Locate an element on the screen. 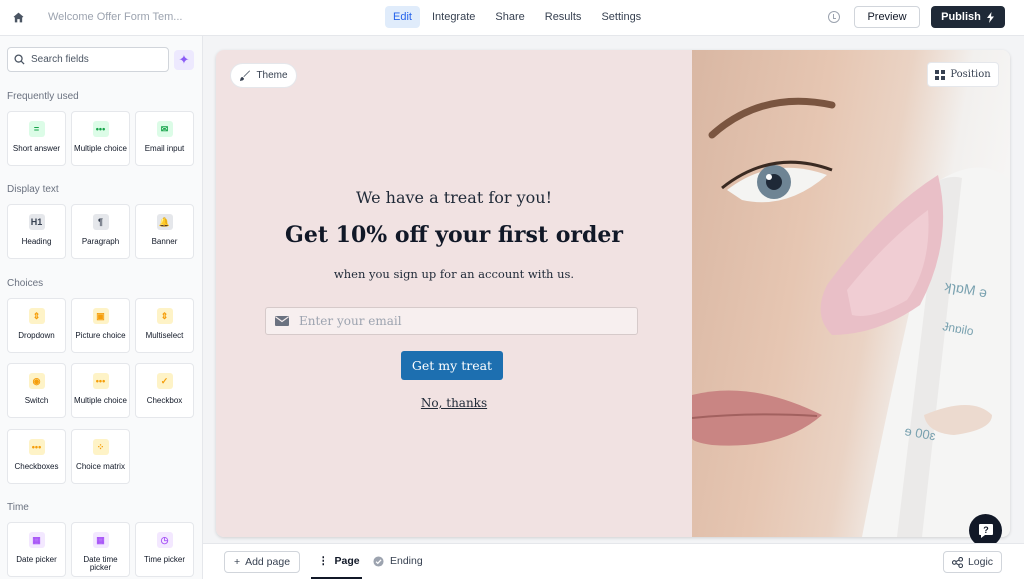 The image size is (1024, 579). field-label: Picture choice is located at coordinates (100, 335).